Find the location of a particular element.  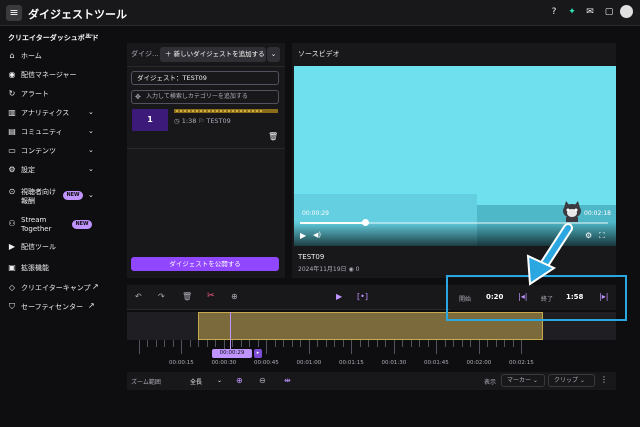

playhead-arrow-icon: ▸ is located at coordinates (258, 353).